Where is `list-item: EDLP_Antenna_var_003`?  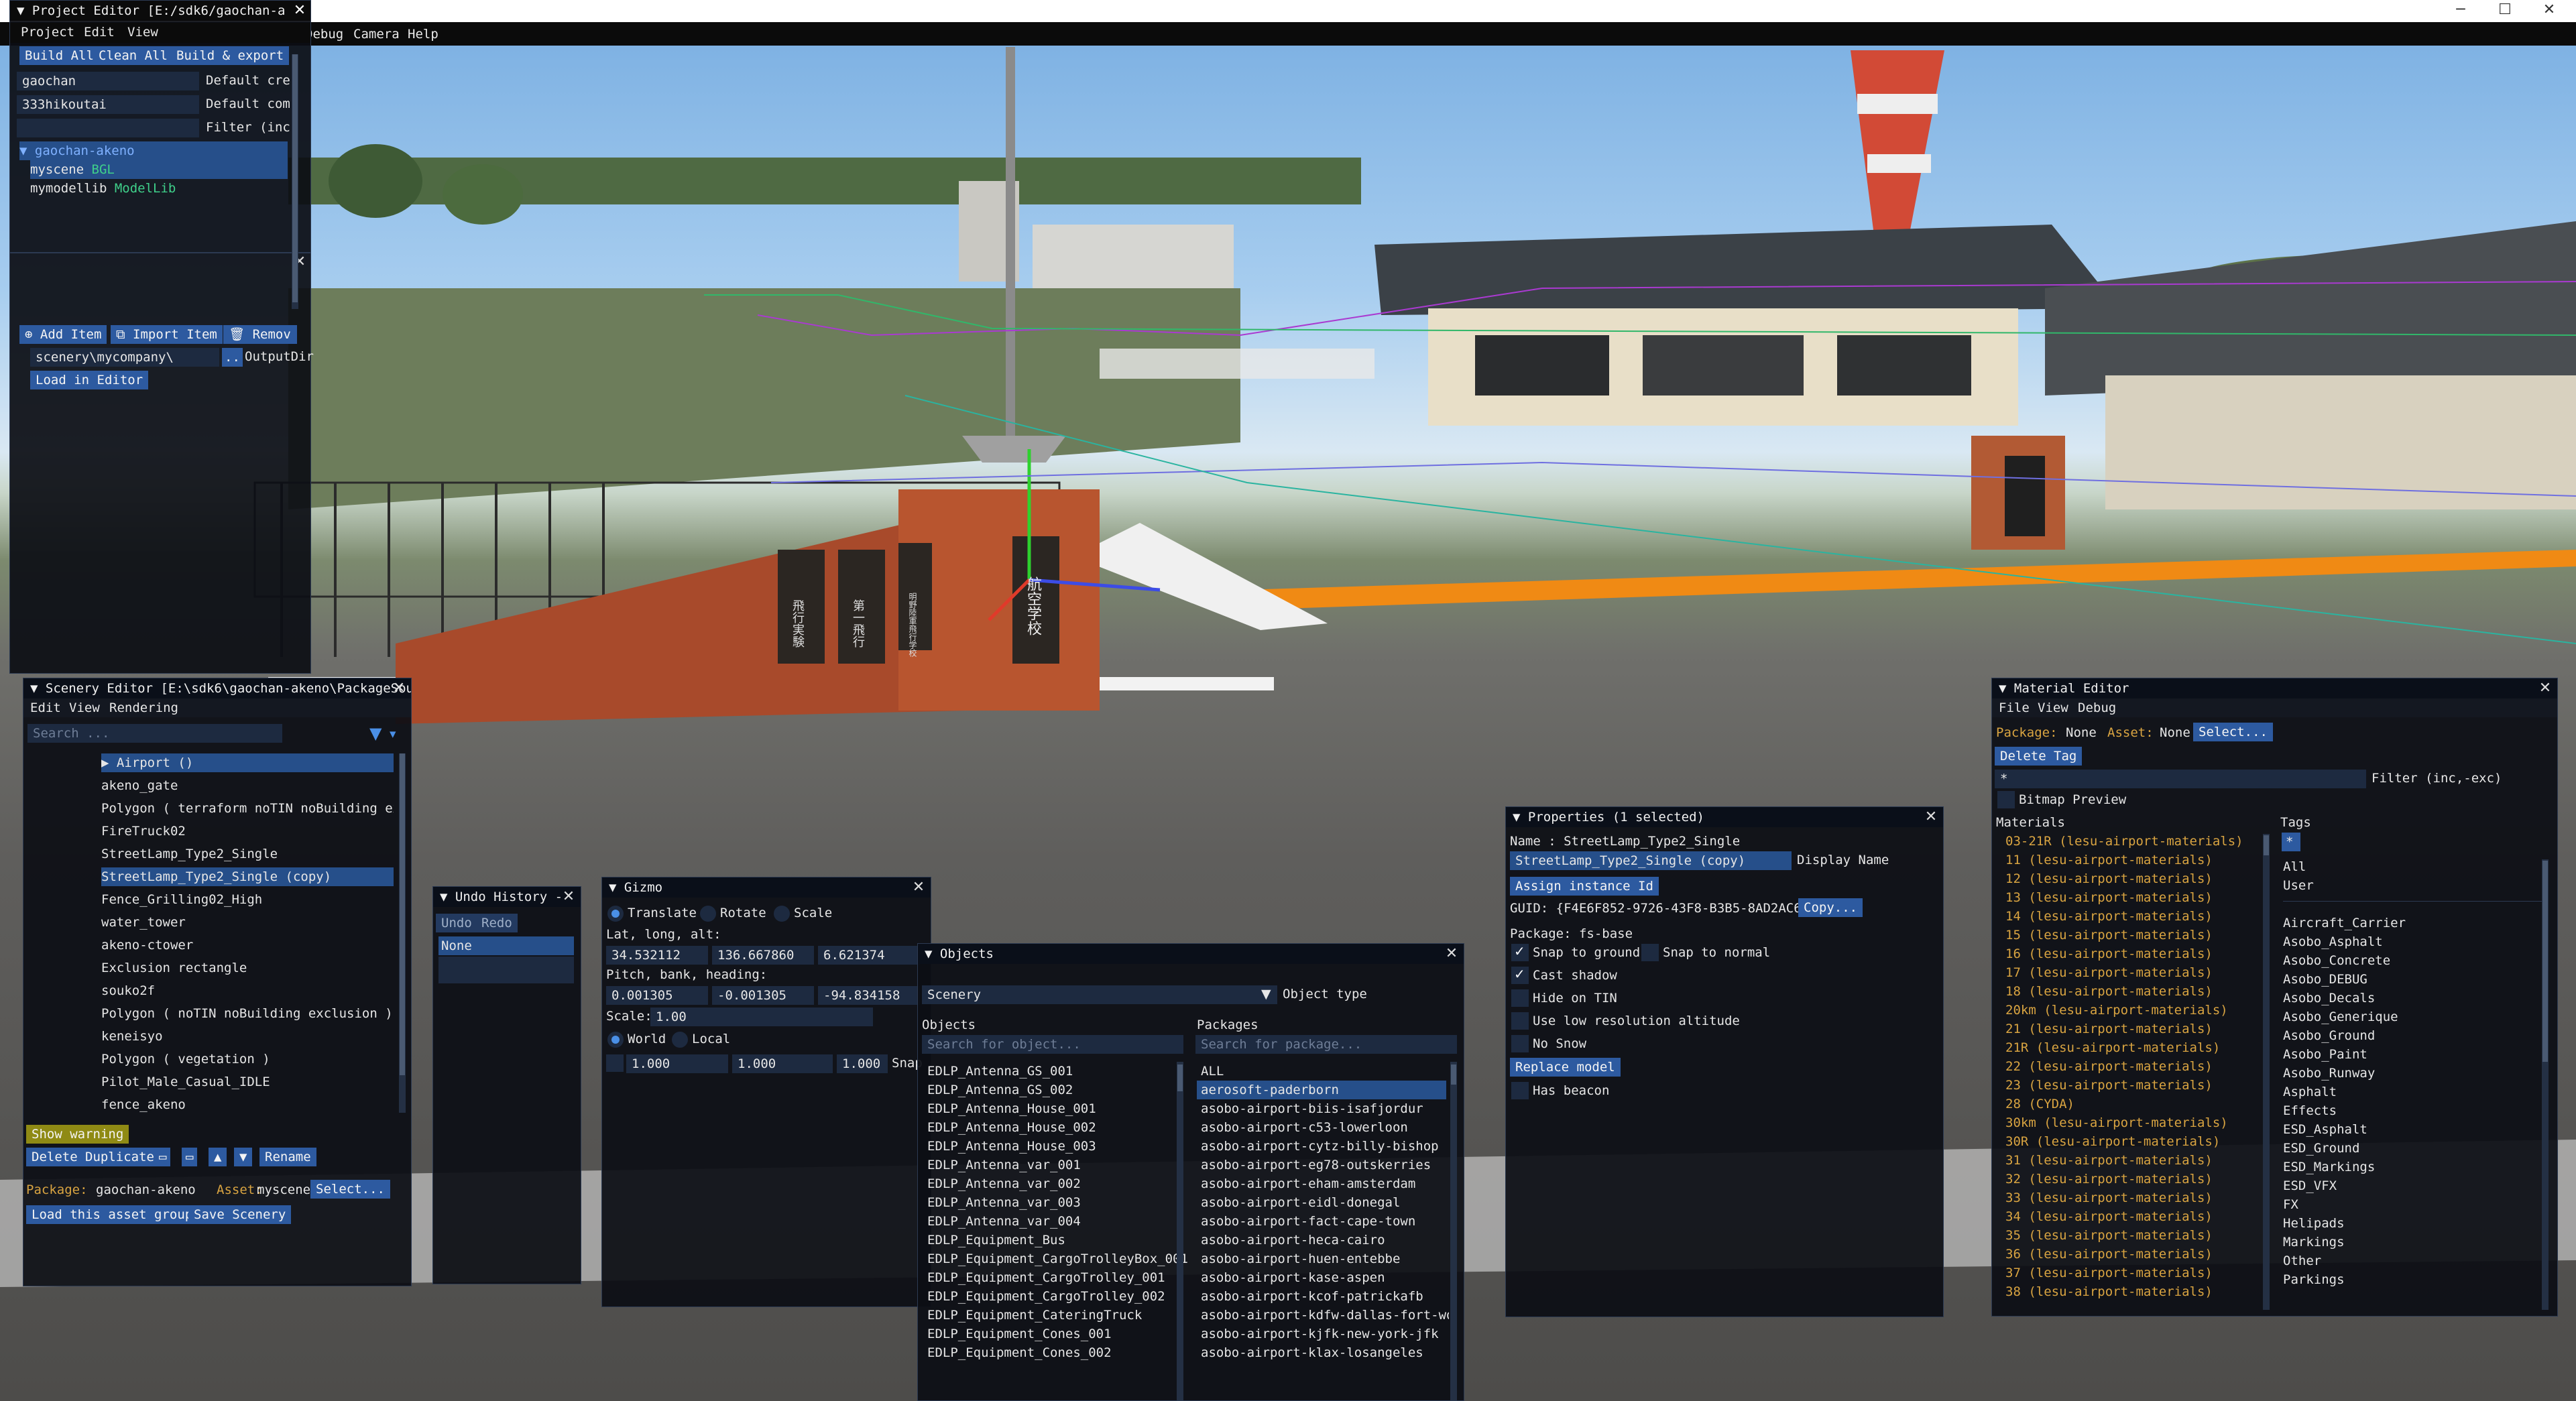
list-item: EDLP_Antenna_var_003 is located at coordinates (1004, 1202).